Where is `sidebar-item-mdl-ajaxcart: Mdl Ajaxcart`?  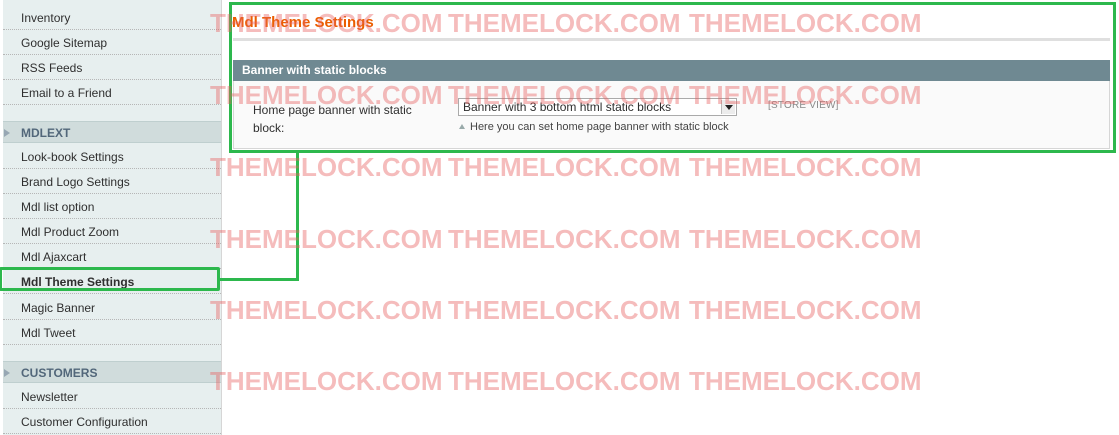
sidebar-item-mdl-ajaxcart: Mdl Ajaxcart is located at coordinates (112, 257).